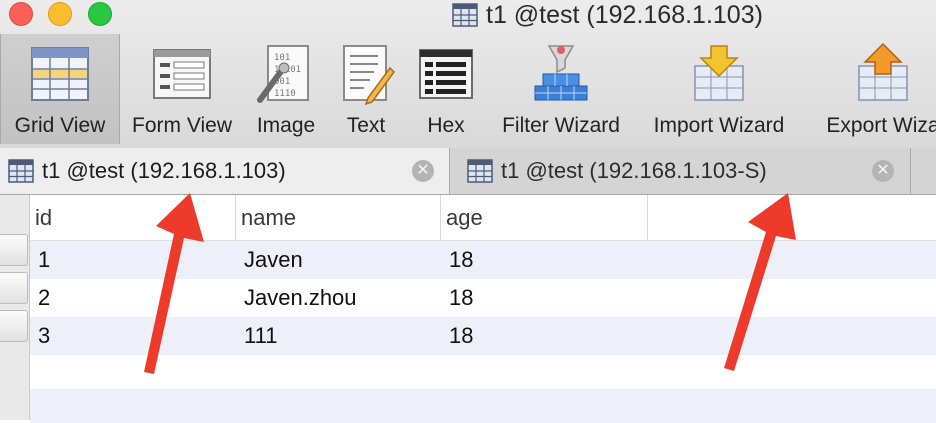 This screenshot has height=423, width=936. I want to click on cell-name: Javen, so click(338, 260).